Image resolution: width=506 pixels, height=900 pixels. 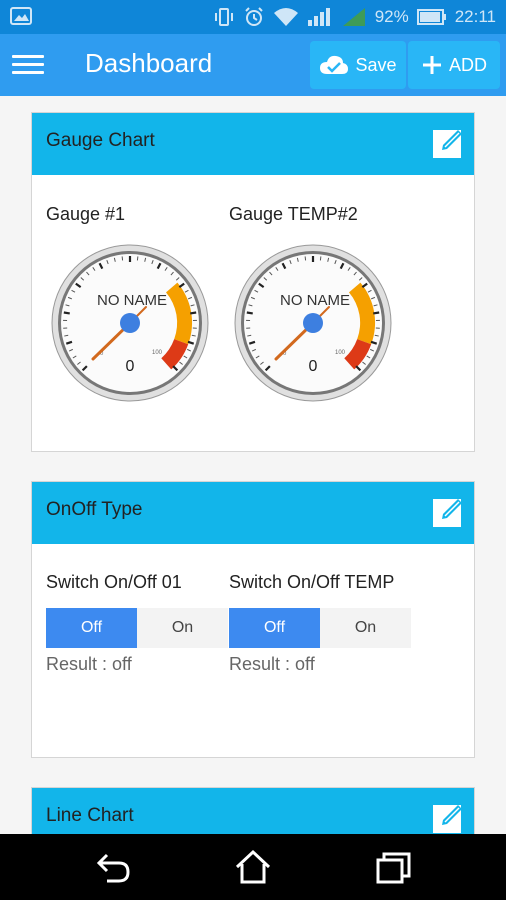 I want to click on switch-label: Switch On/Off TEMP, so click(x=312, y=582).